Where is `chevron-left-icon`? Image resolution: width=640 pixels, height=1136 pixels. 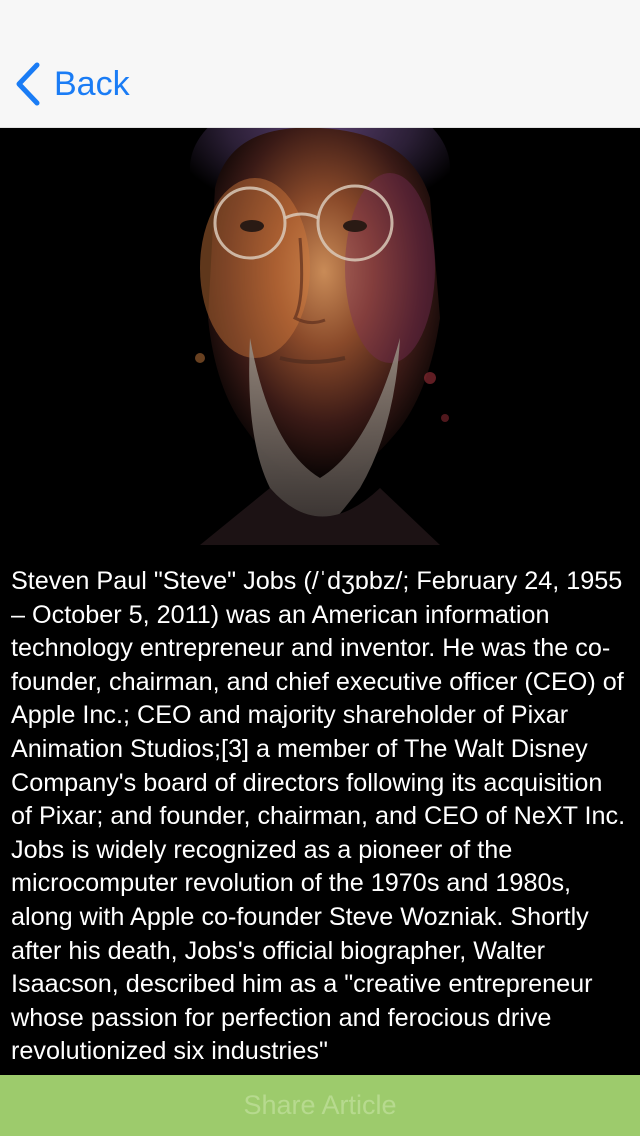 chevron-left-icon is located at coordinates (28, 84).